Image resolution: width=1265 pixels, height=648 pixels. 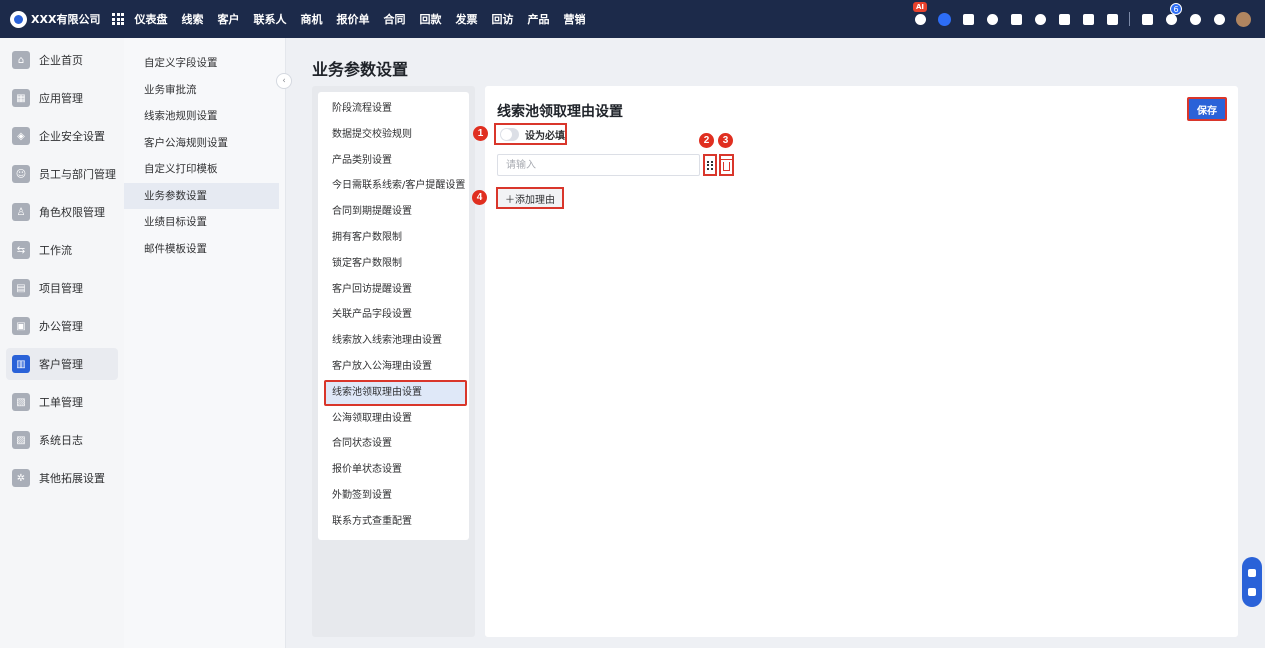 I want to click on sidebar-item-logs: ▨ 系统日志, so click(x=62, y=440).